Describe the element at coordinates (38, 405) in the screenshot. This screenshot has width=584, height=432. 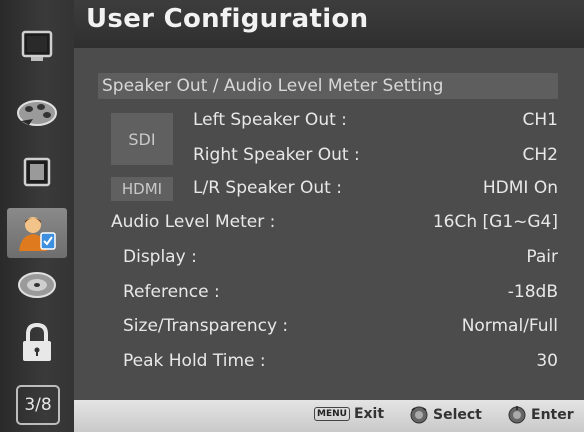
I see `page-indicator: 3/8` at that location.